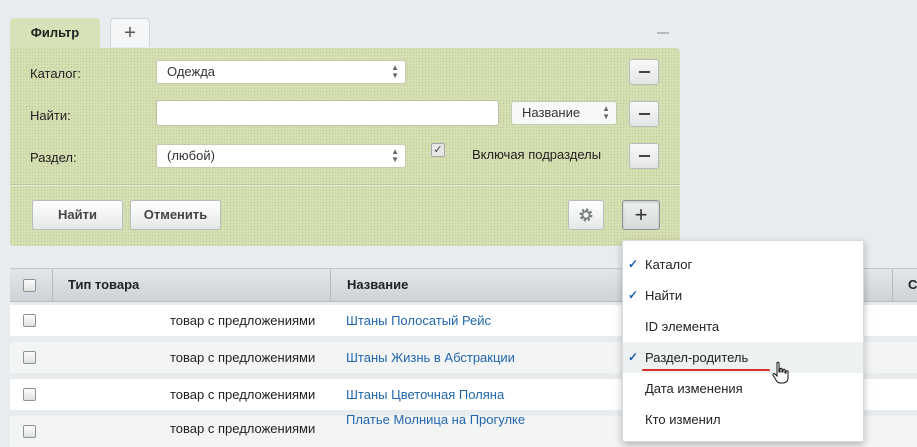  I want to click on menu-item-modified-by: Кто изменил, so click(743, 419).